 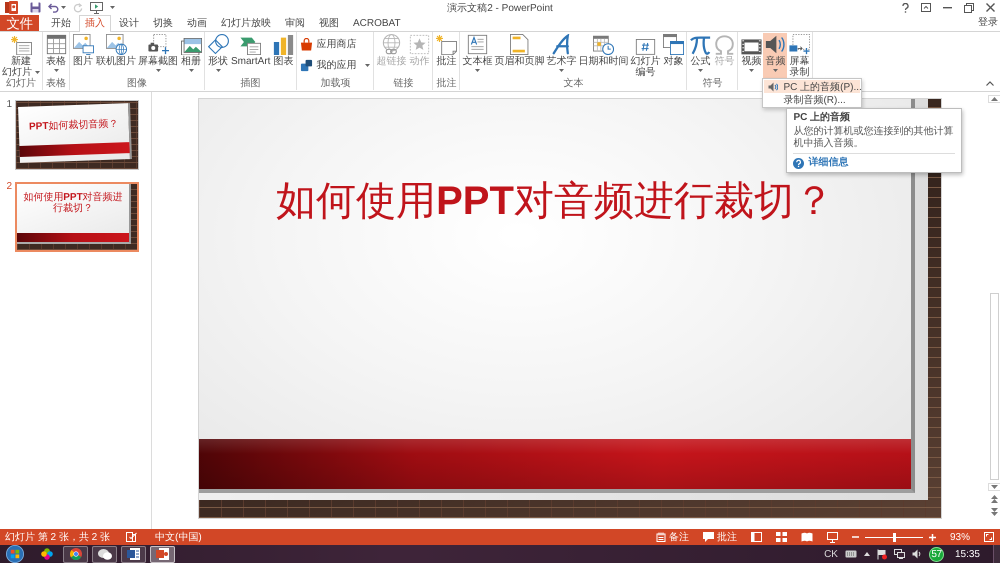 What do you see at coordinates (21, 55) in the screenshot?
I see `ribbon-button: 新建幻灯片` at bounding box center [21, 55].